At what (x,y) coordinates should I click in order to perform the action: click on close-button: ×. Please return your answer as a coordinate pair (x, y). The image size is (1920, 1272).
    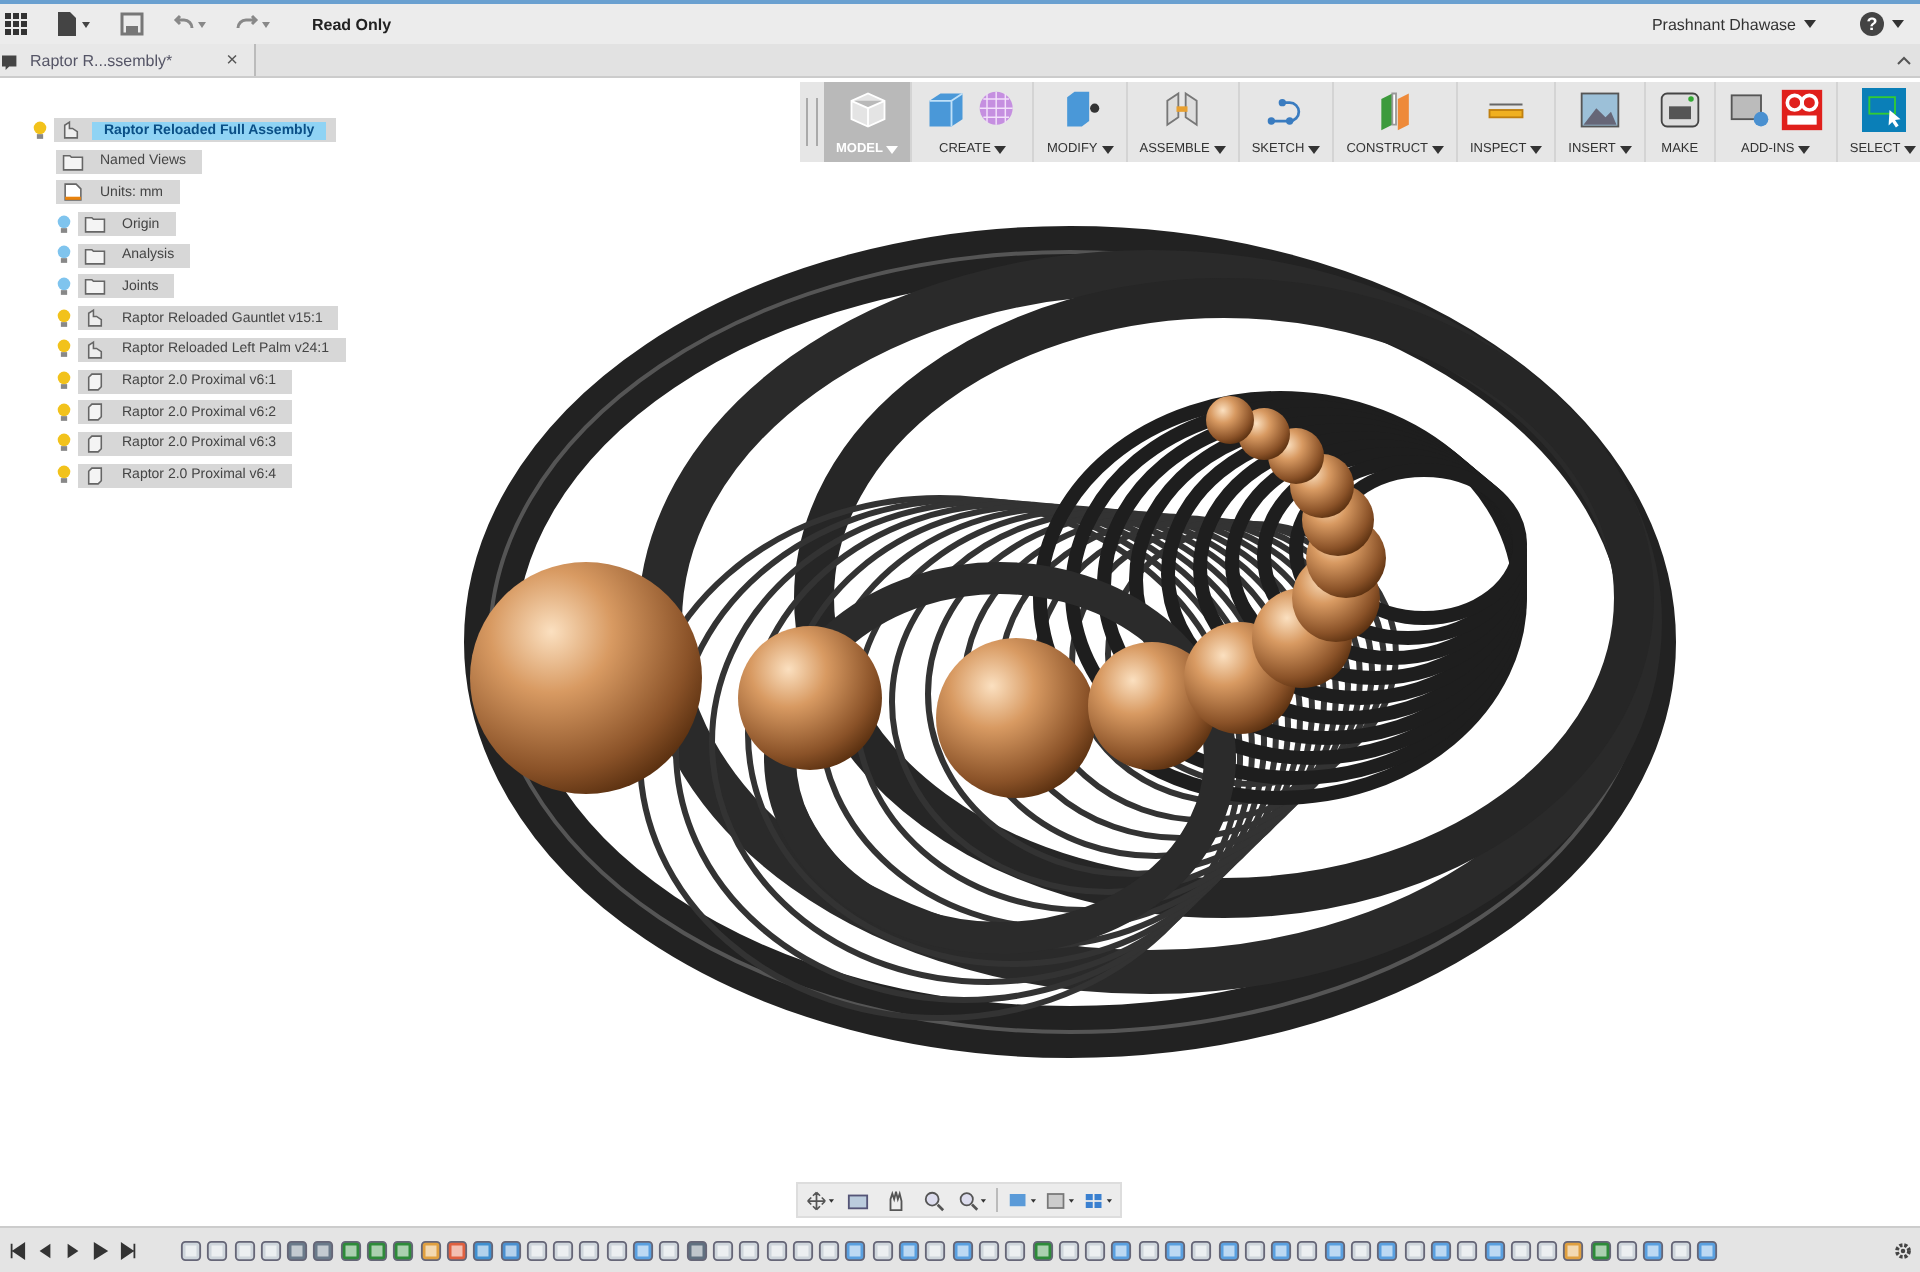
    Looking at the image, I should click on (232, 60).